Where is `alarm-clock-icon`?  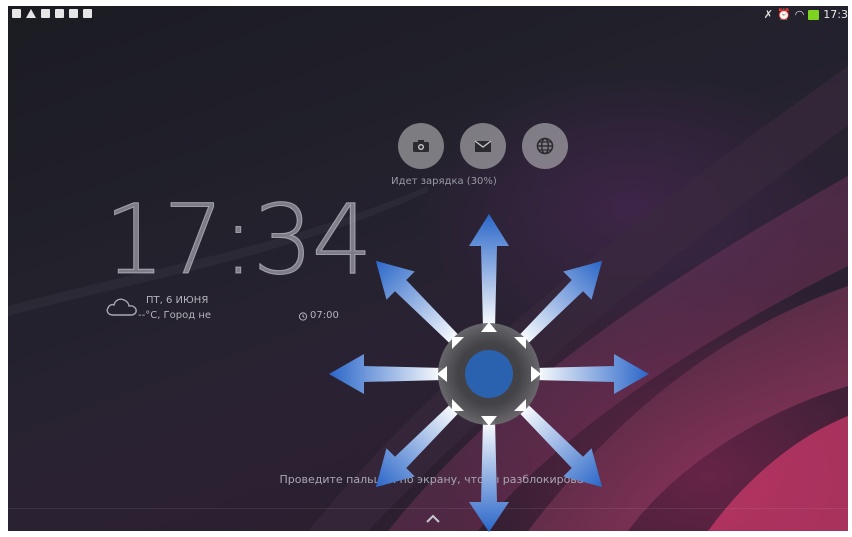
alarm-clock-icon is located at coordinates (303, 316).